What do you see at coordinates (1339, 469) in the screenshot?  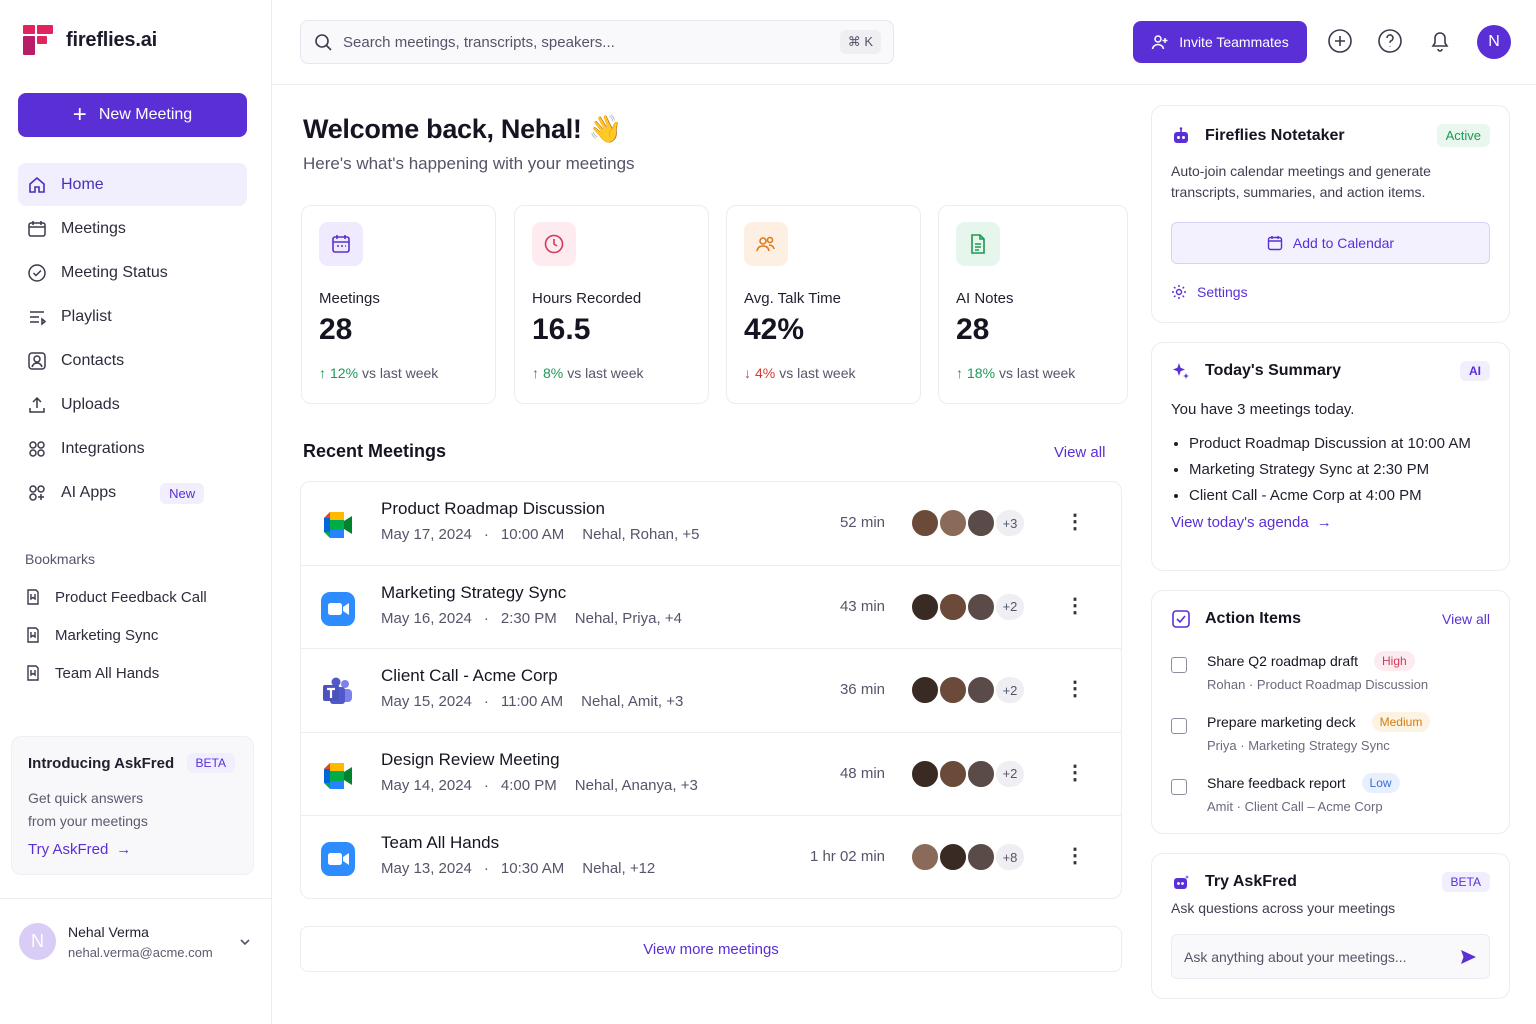 I see `summary-item: Marketing Strategy Sync at 2:30 PM` at bounding box center [1339, 469].